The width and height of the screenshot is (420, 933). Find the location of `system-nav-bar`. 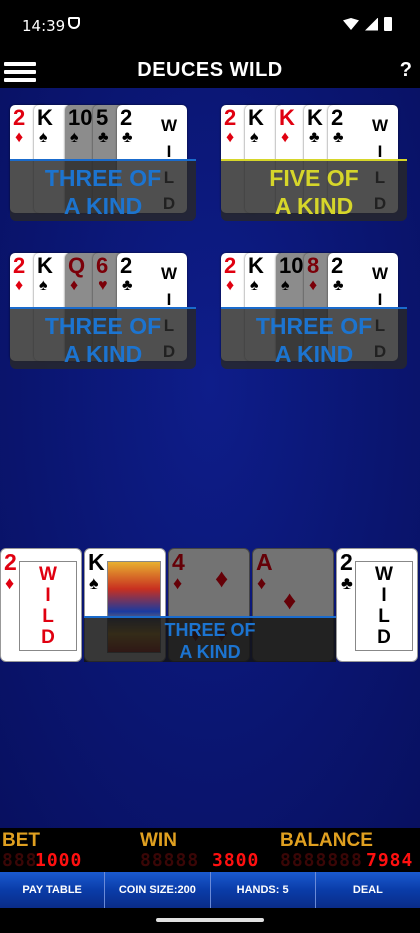

system-nav-bar is located at coordinates (210, 920).